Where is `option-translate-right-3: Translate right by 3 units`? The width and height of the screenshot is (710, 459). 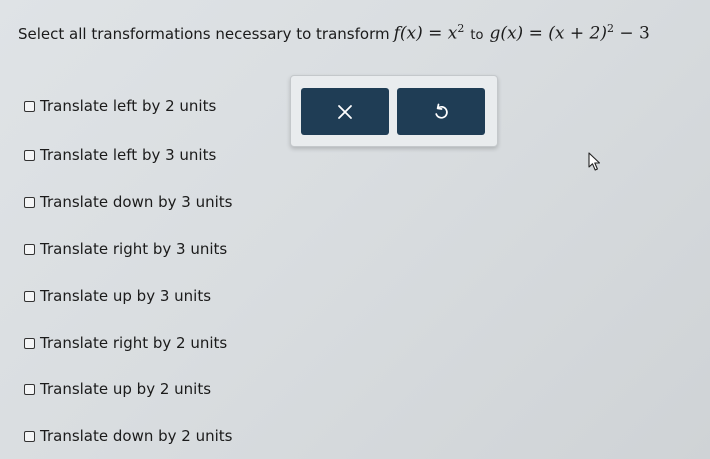
option-translate-right-3: Translate right by 3 units is located at coordinates (125, 249).